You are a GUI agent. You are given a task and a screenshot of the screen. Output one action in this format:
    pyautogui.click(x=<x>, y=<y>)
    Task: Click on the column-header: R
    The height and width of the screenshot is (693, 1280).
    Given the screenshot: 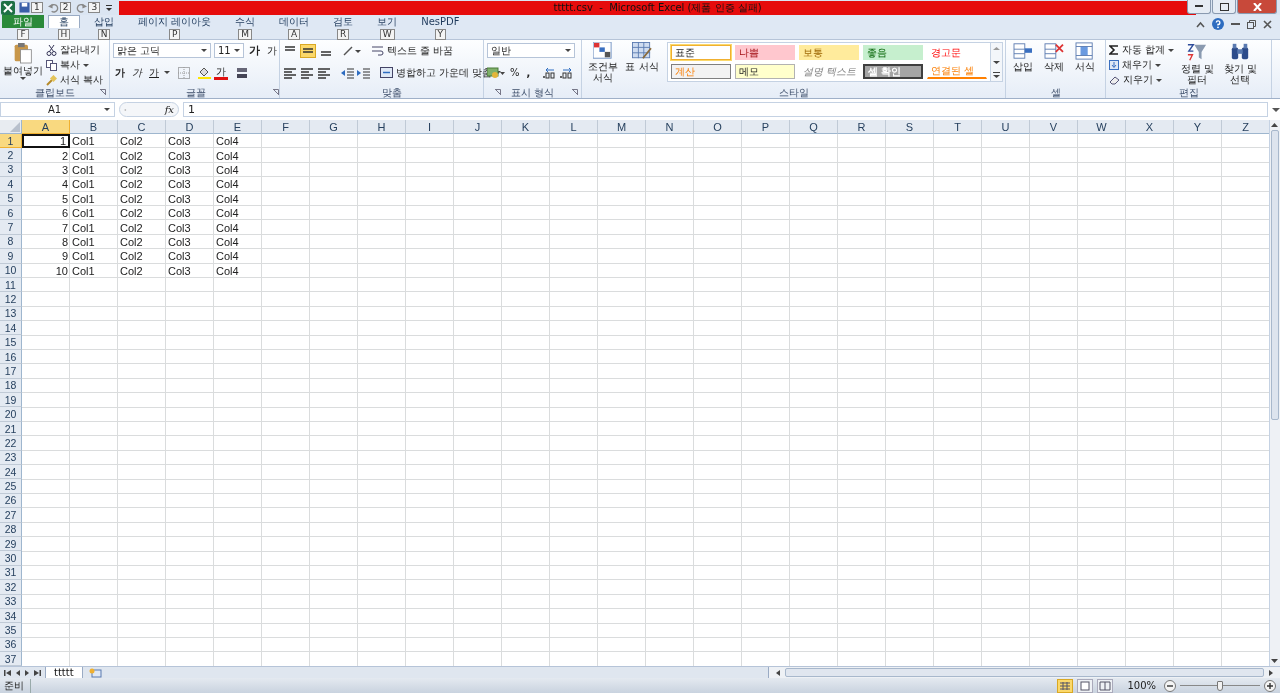 What is the action you would take?
    pyautogui.click(x=862, y=127)
    